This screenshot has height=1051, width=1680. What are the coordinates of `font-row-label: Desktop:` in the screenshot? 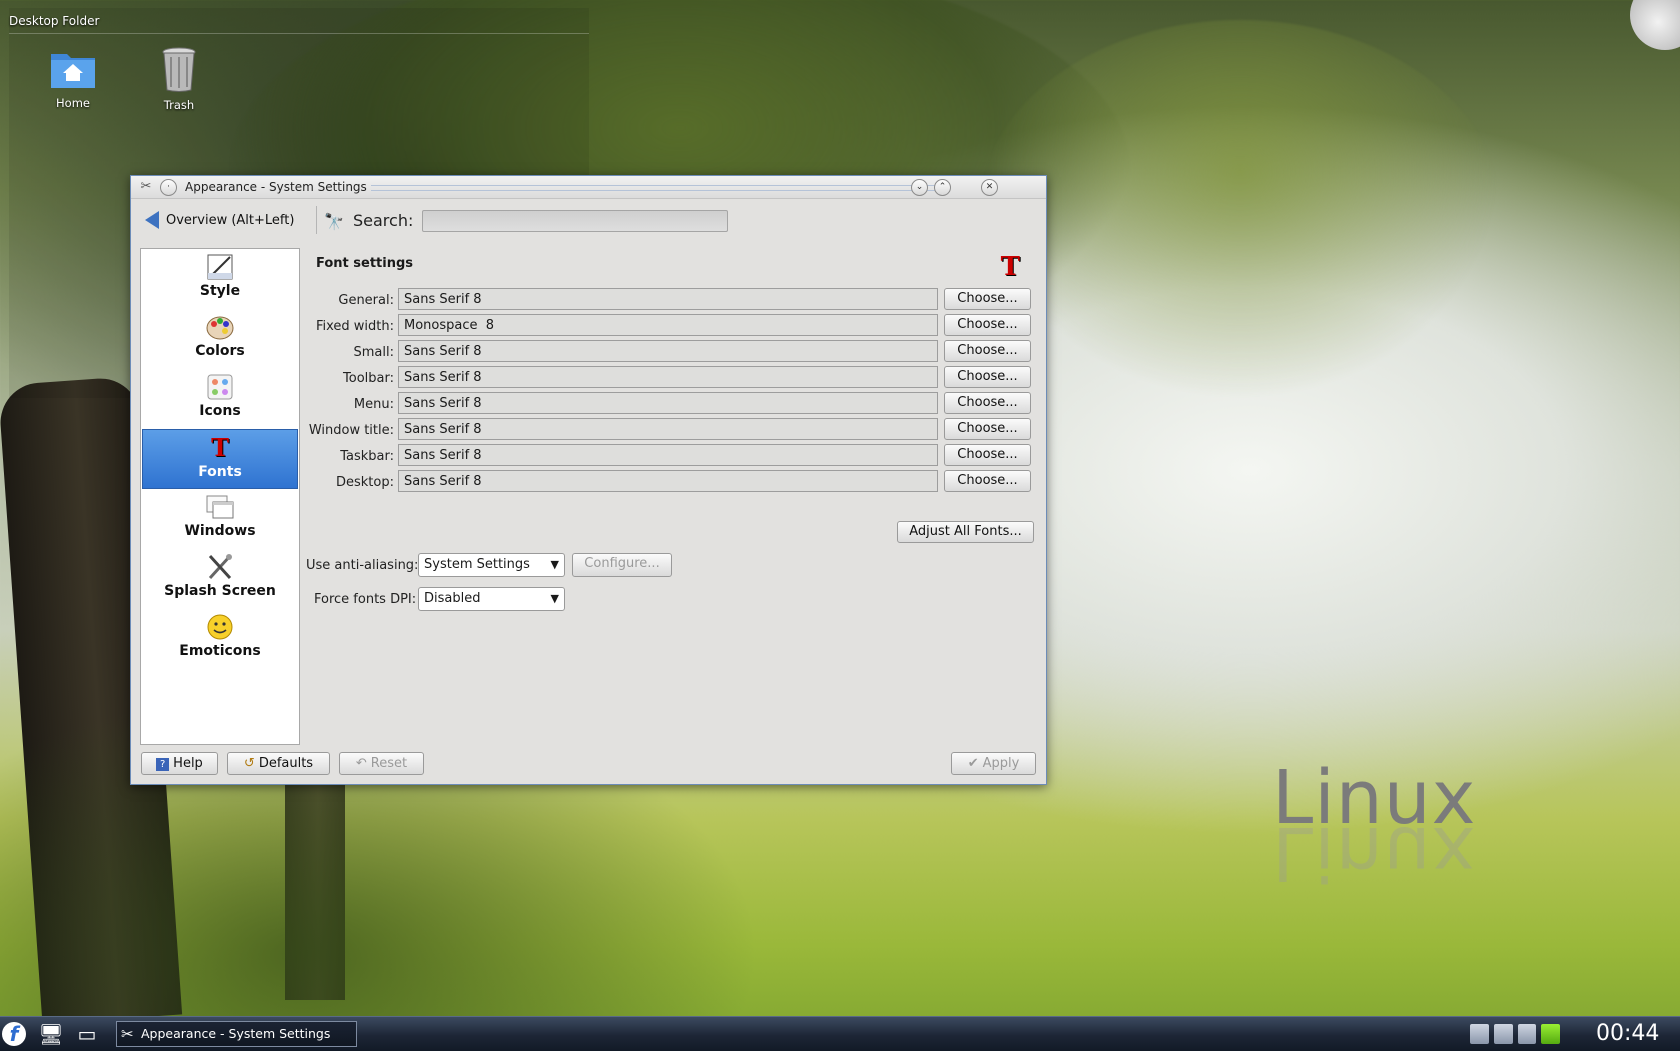 It's located at (365, 482).